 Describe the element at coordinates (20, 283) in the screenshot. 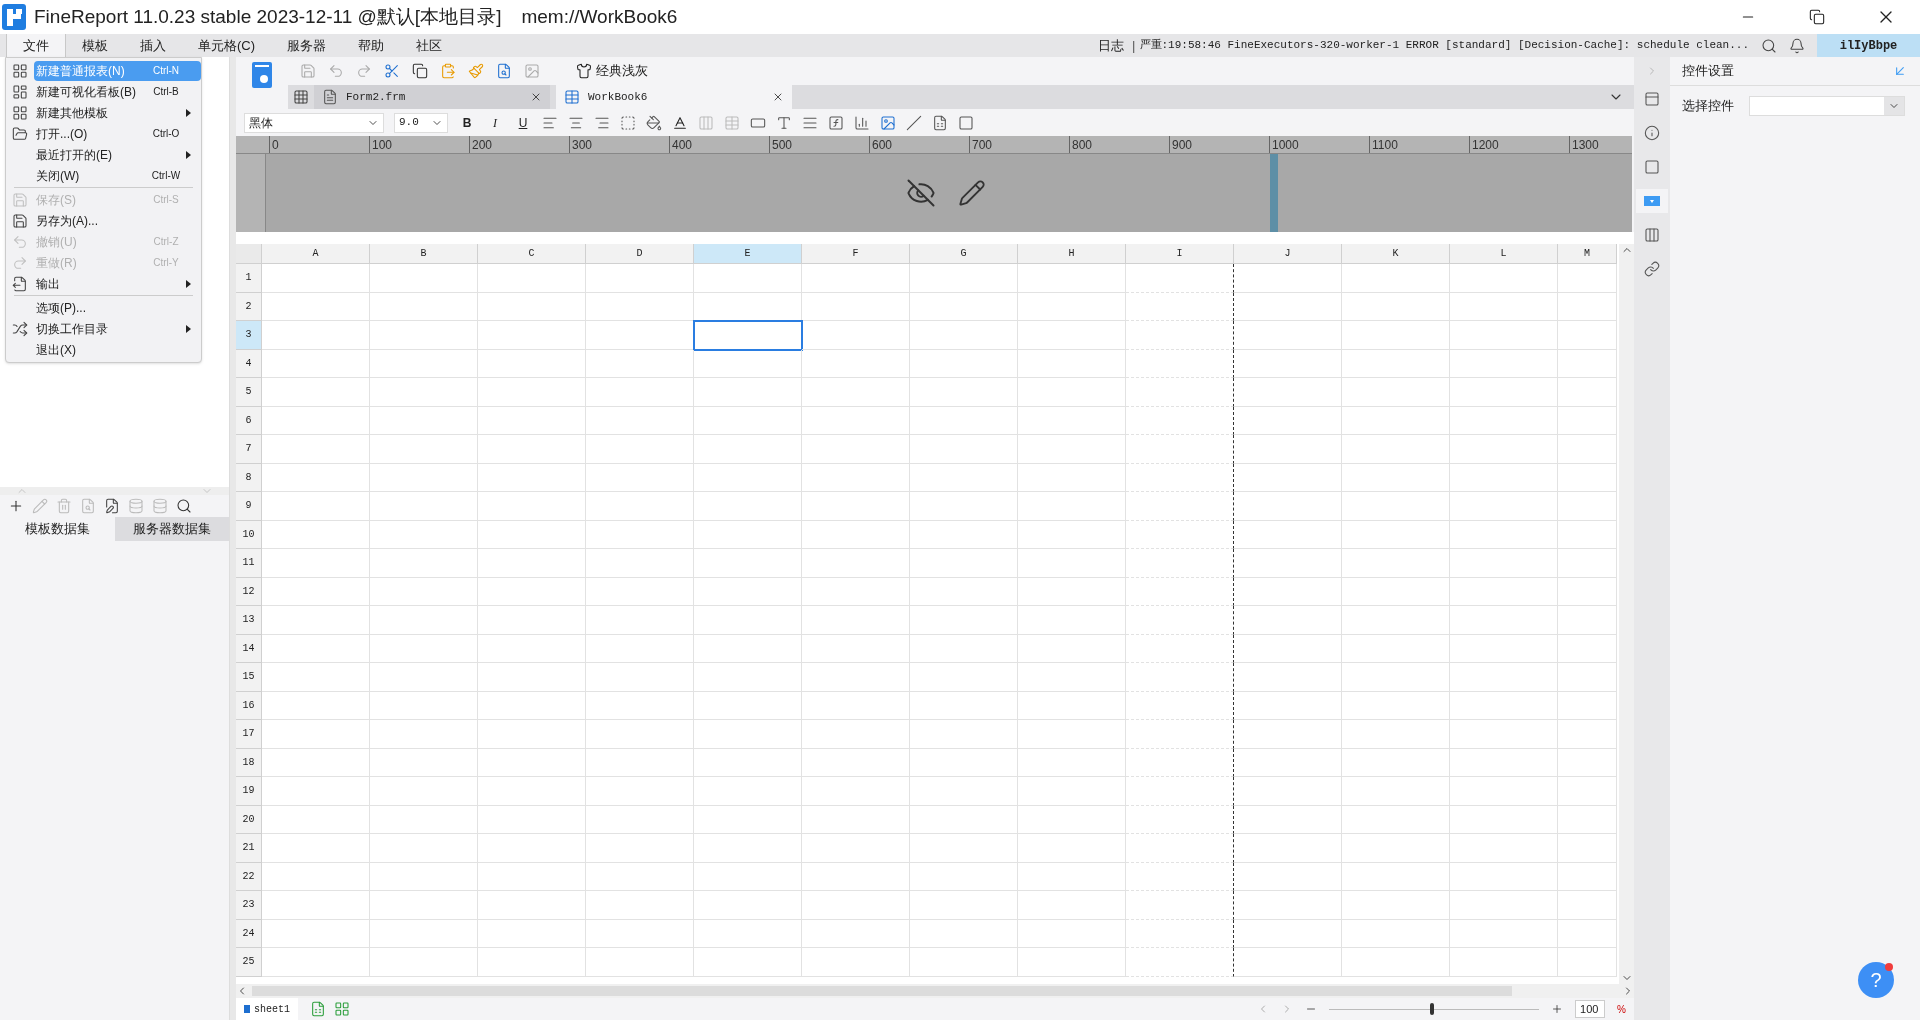

I see `export-icon` at that location.